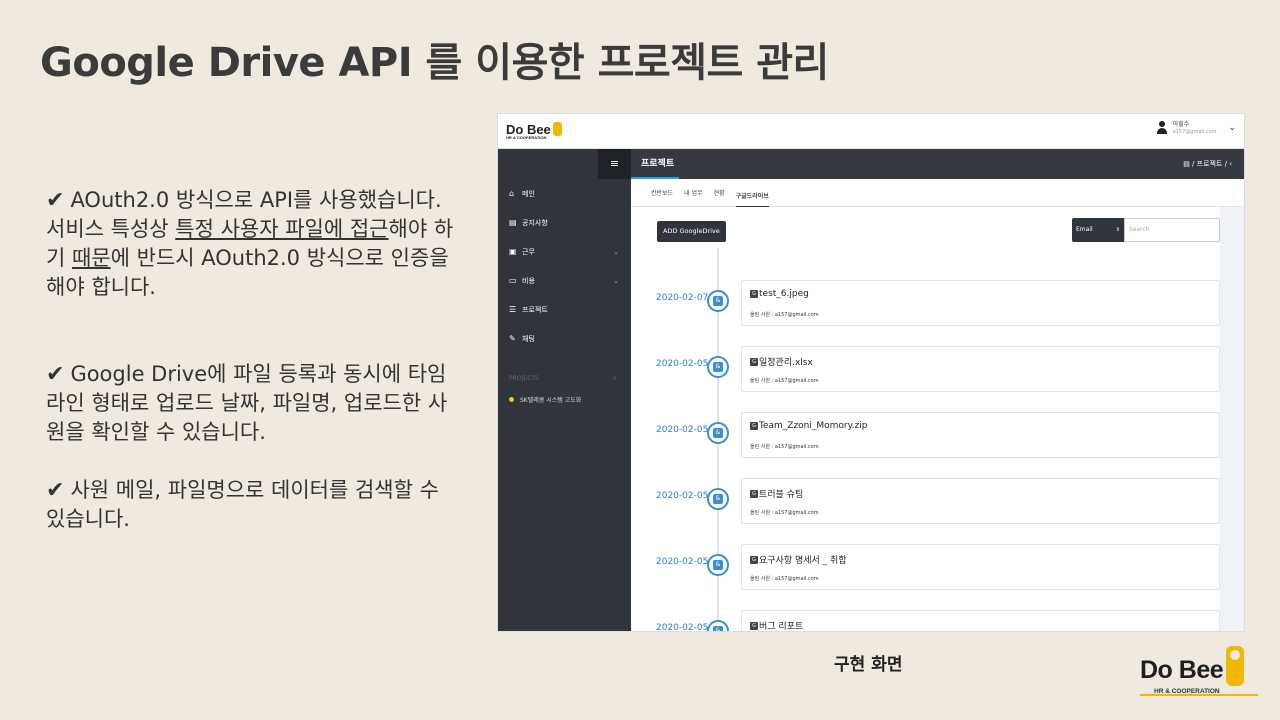 The width and height of the screenshot is (1280, 720). I want to click on file-card: G 요구사항 명세서 _ 취합올린 사원 : a157@gmail.com, so click(980, 567).